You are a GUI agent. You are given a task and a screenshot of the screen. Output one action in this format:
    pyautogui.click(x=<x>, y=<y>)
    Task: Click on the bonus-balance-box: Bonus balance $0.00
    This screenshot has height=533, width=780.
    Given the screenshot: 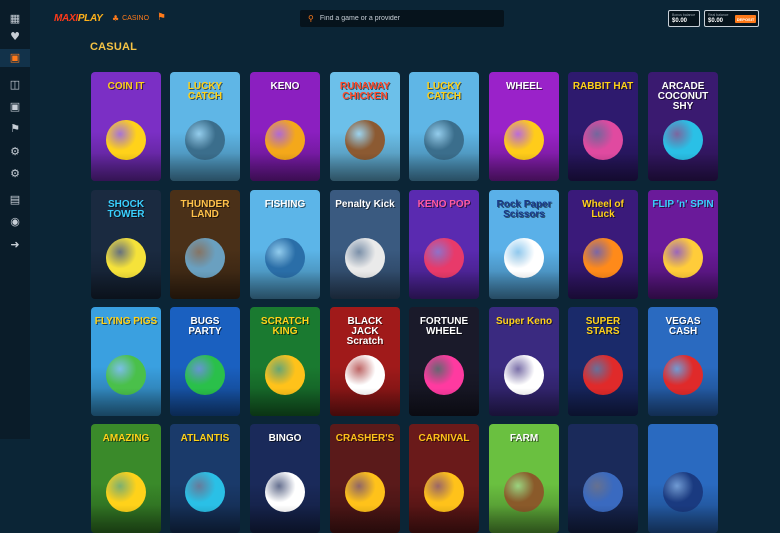 What is the action you would take?
    pyautogui.click(x=684, y=18)
    